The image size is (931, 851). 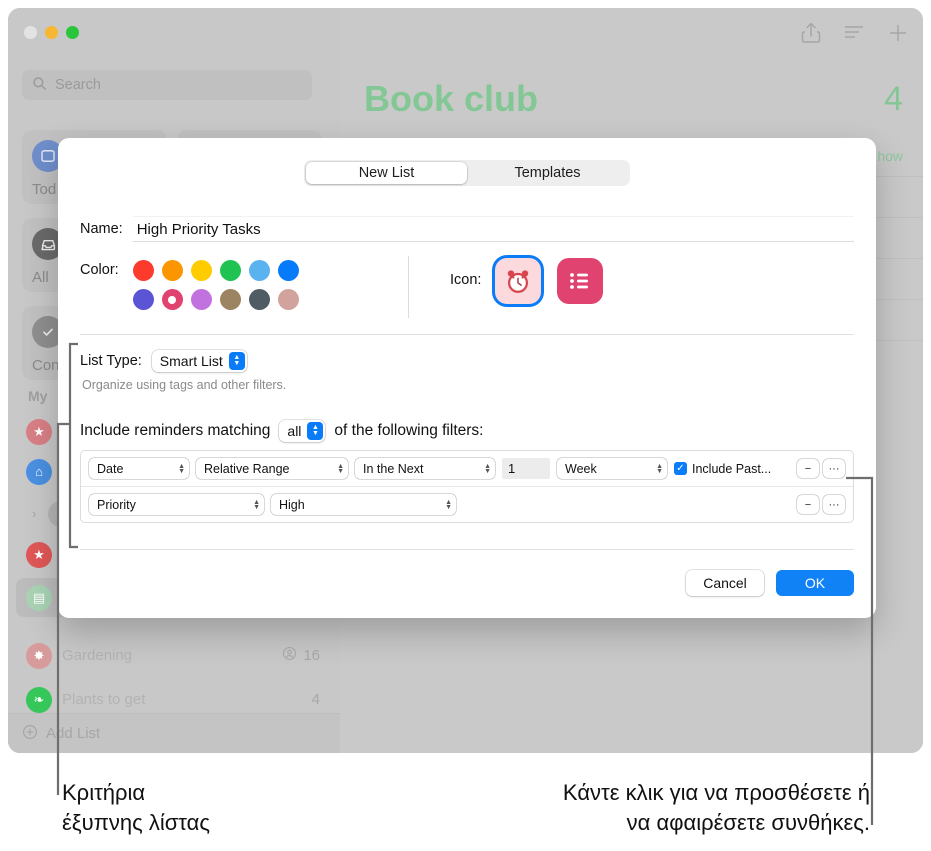 I want to click on color-swatch-purple, so click(x=201, y=299).